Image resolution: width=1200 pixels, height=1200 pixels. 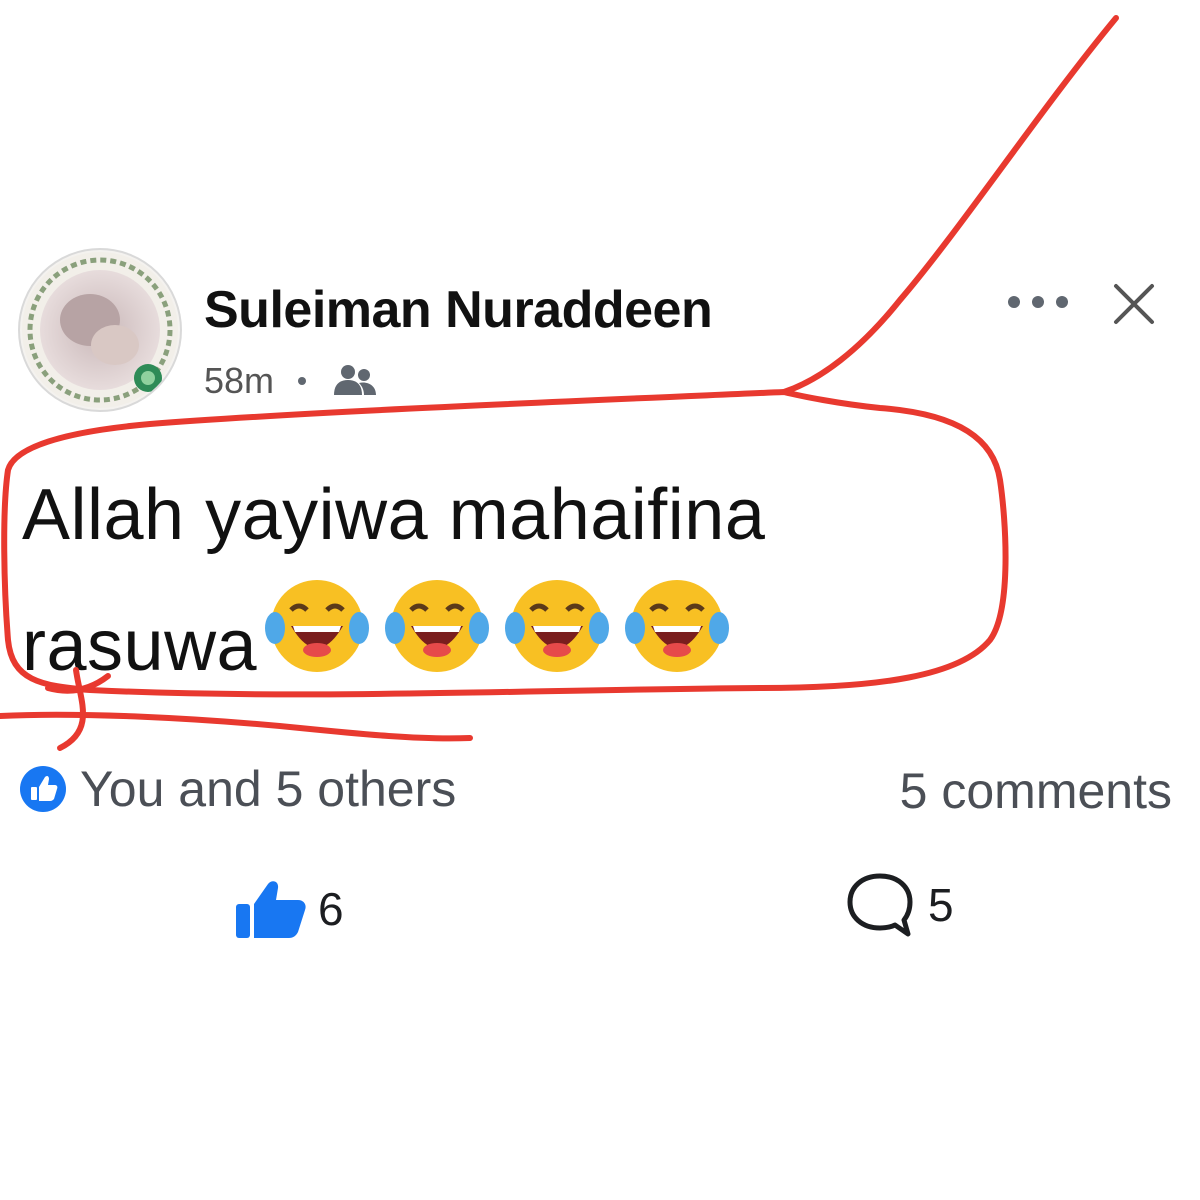 I want to click on comment-button: 5, so click(x=898, y=905).